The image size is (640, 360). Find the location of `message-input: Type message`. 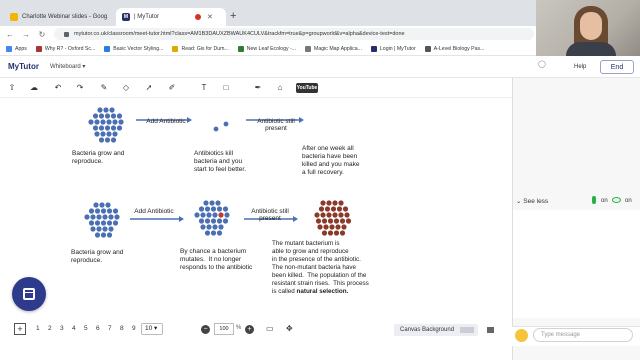

message-input: Type message is located at coordinates (583, 335).